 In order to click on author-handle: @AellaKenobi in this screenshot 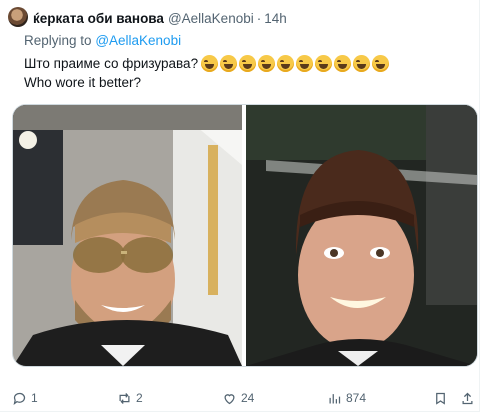, I will do `click(211, 18)`.